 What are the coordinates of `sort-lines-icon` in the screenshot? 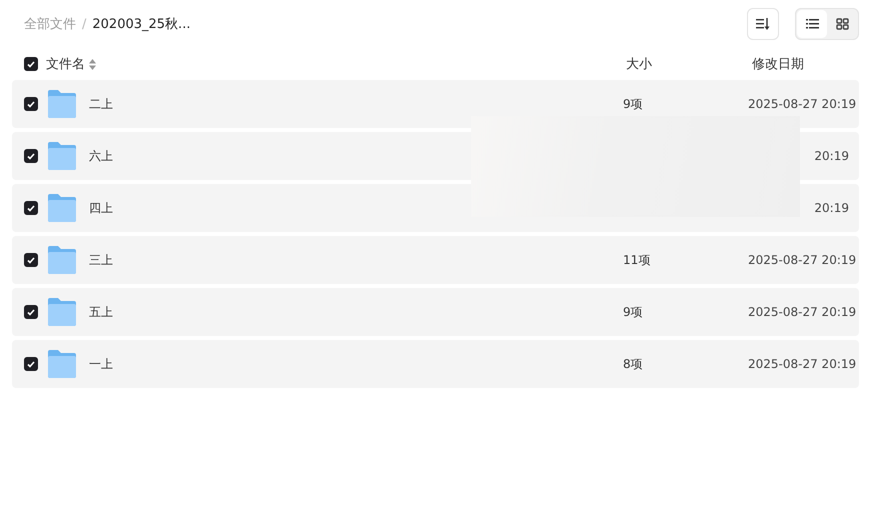 It's located at (763, 24).